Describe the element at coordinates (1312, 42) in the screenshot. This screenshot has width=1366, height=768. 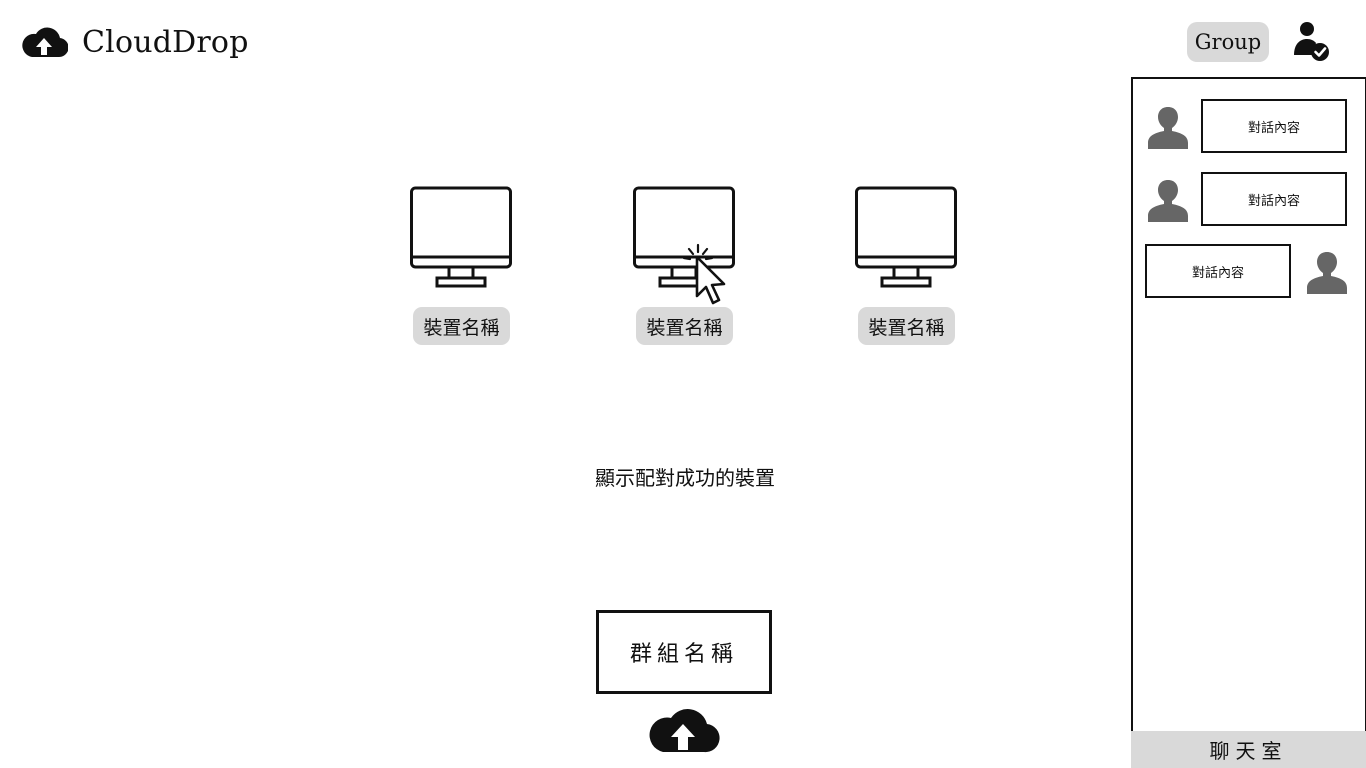
I see `user-check-icon` at that location.